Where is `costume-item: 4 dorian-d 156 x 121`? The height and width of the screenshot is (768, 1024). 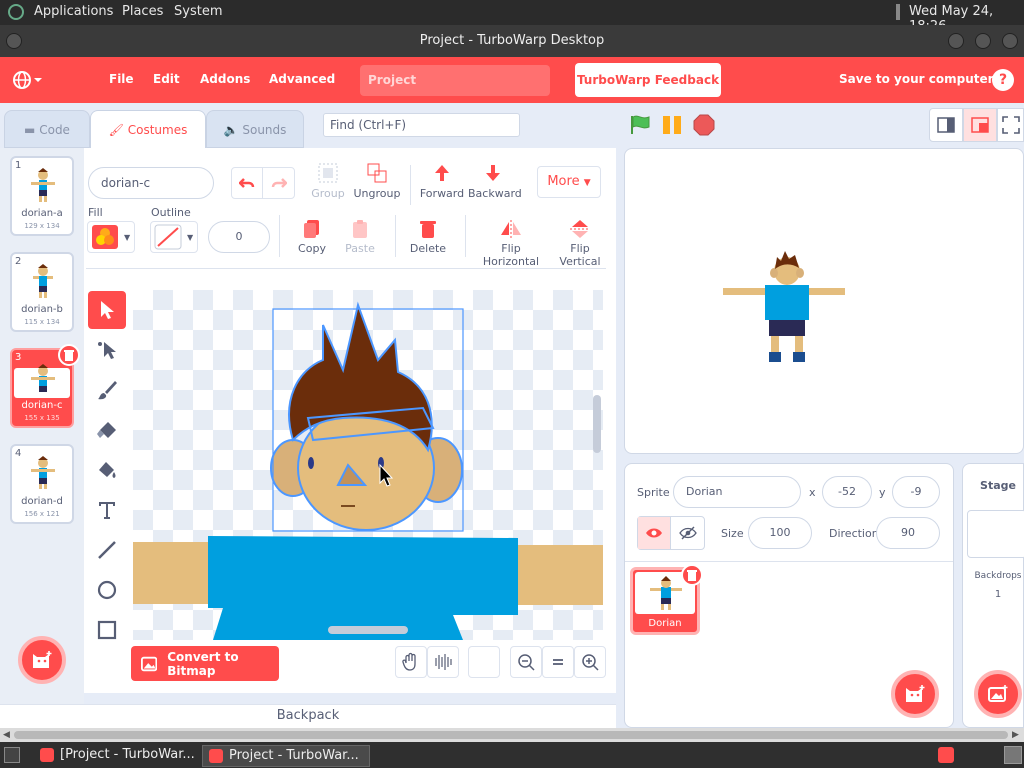 costume-item: 4 dorian-d 156 x 121 is located at coordinates (42, 484).